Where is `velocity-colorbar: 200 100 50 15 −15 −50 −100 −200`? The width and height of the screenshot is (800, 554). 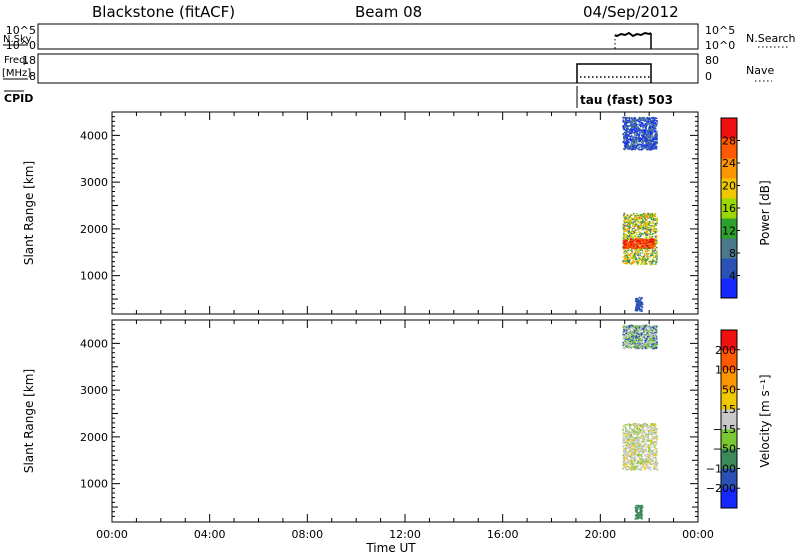 velocity-colorbar: 200 100 50 15 −15 −50 −100 −200 is located at coordinates (723, 419).